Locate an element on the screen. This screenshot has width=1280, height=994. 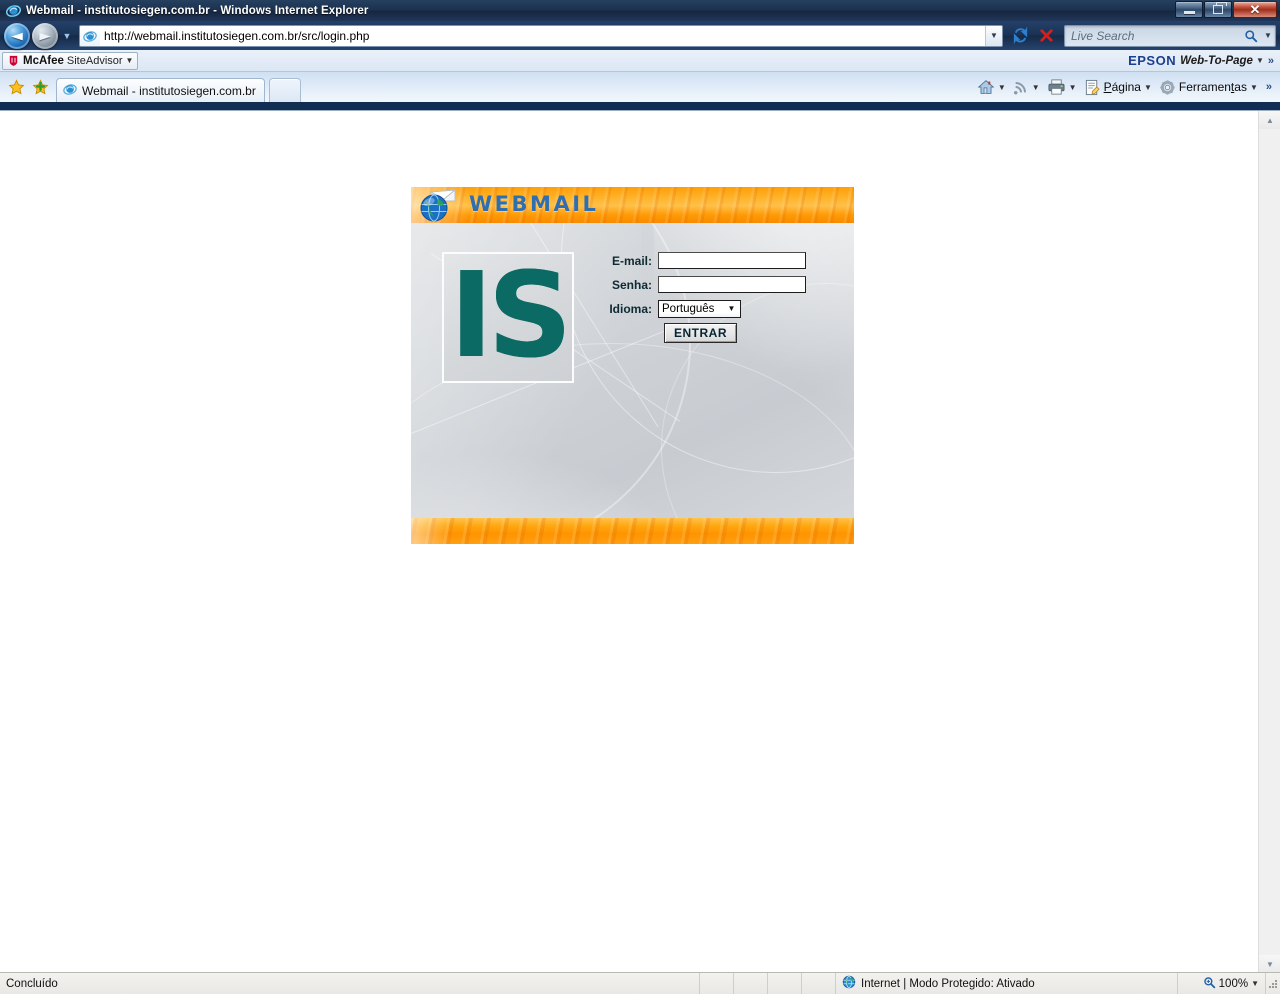
chevron-up-icon: ▲ is located at coordinates (1270, 120).